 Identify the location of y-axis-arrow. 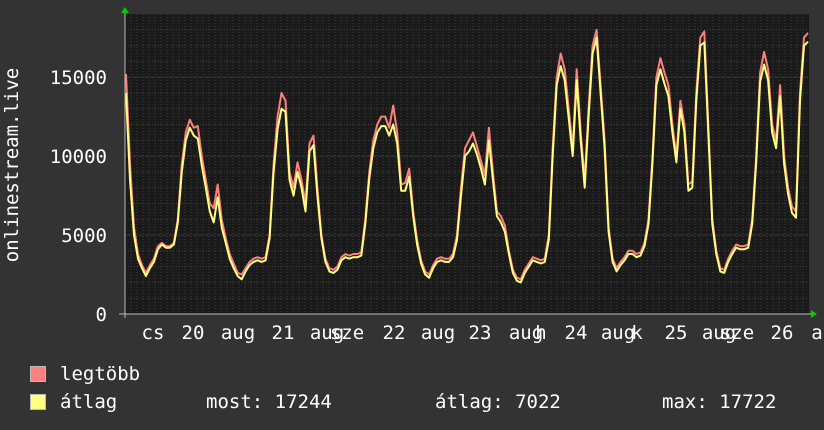
(125, 10).